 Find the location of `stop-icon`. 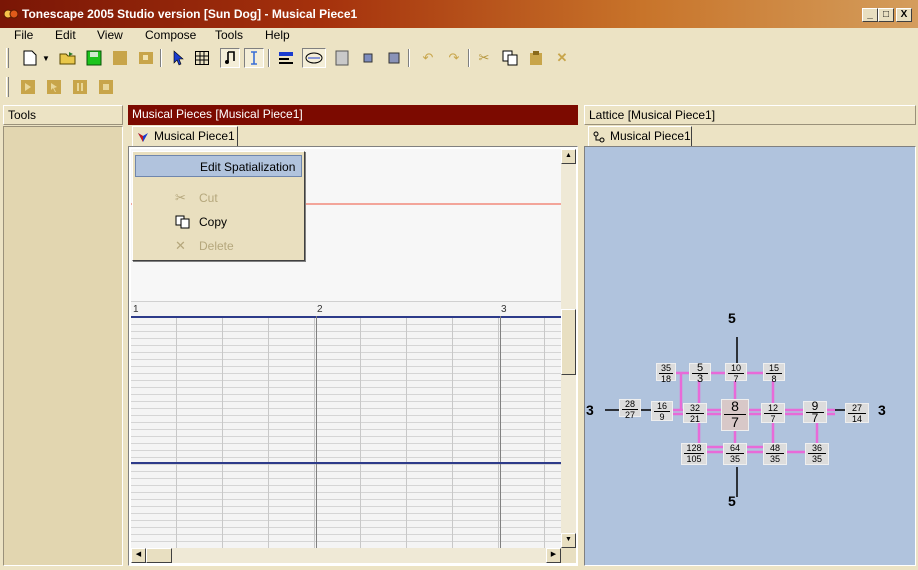

stop-icon is located at coordinates (106, 87).